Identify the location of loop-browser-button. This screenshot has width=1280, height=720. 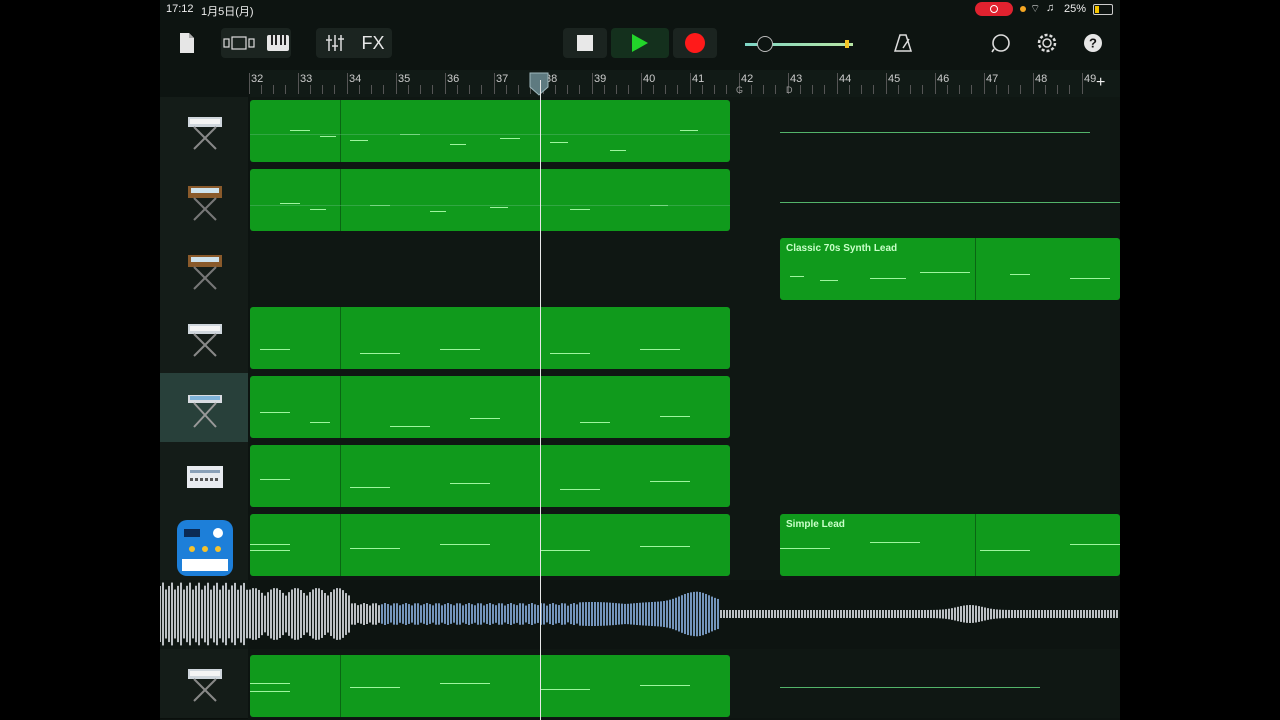
(1001, 43).